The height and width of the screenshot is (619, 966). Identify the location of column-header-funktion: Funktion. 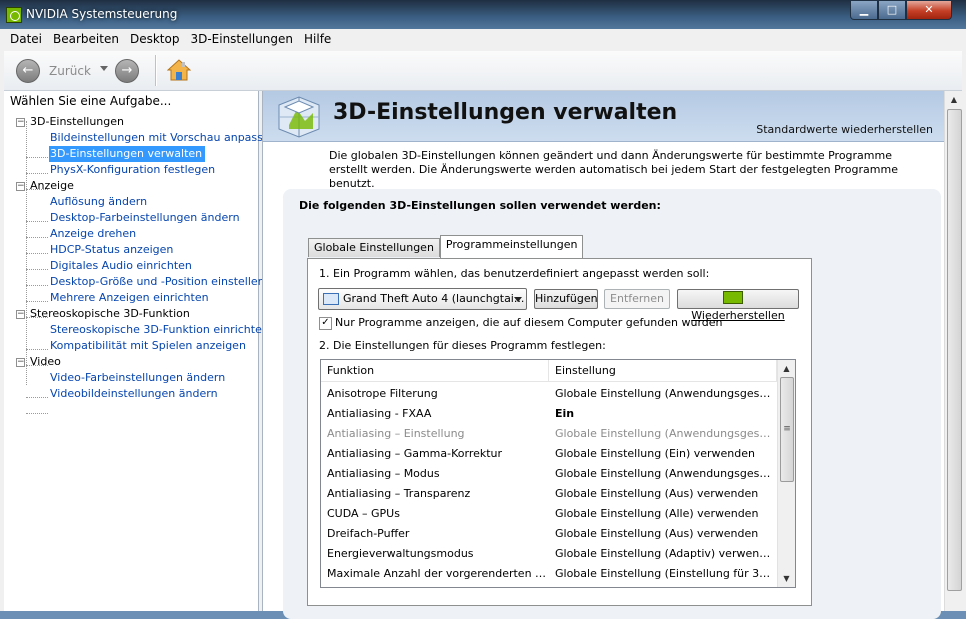
(435, 371).